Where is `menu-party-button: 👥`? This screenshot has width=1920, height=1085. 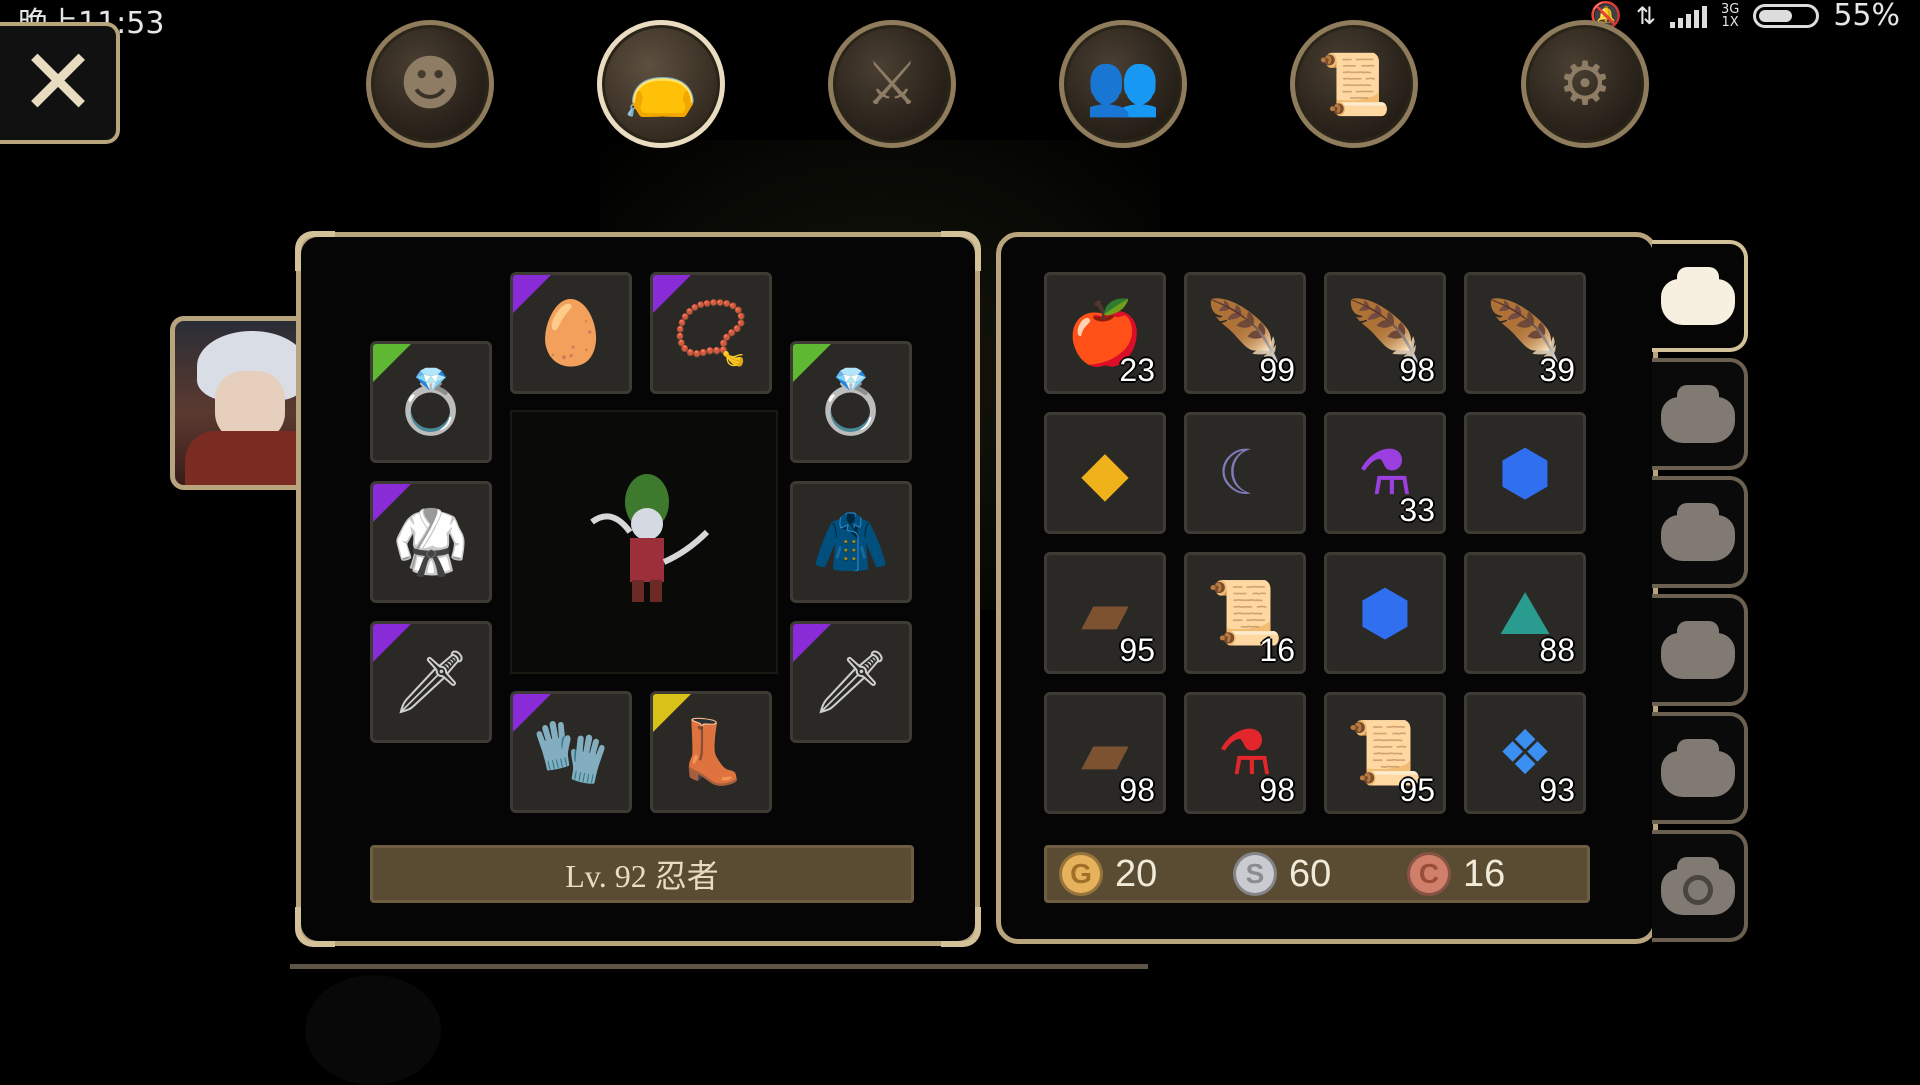 menu-party-button: 👥 is located at coordinates (1123, 84).